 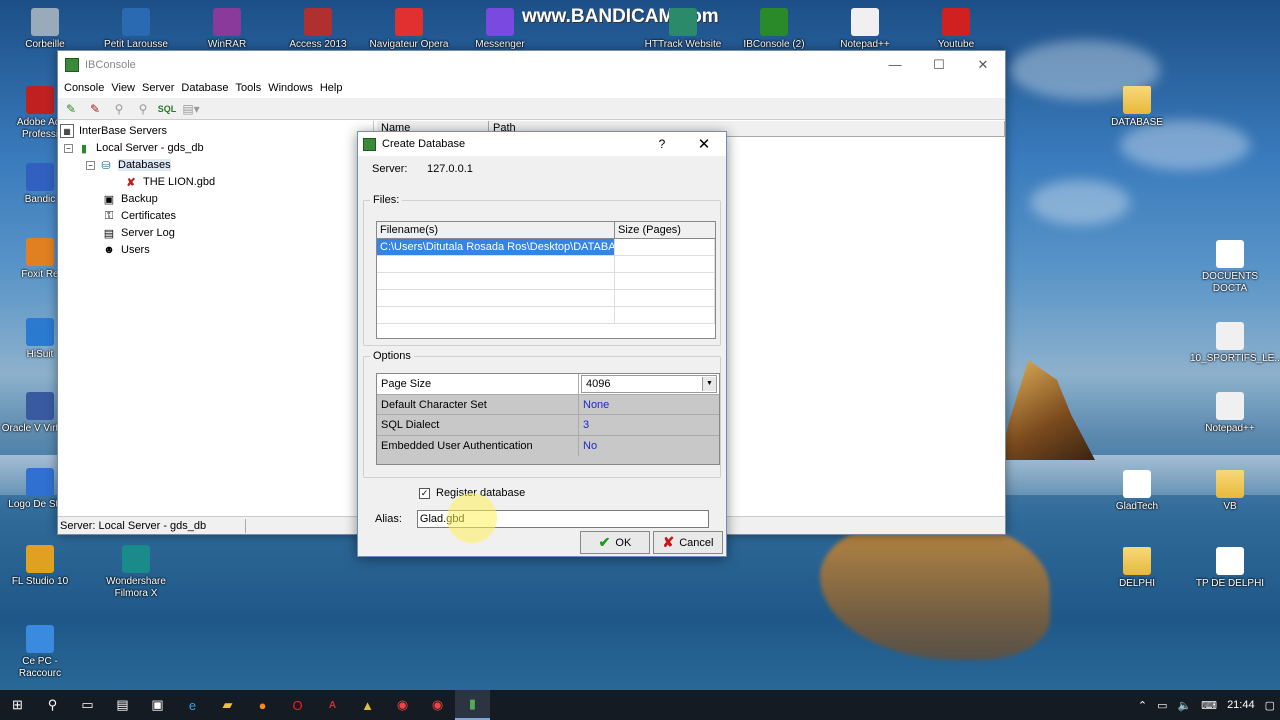 I want to click on ok-button: ✔ OK, so click(x=615, y=542).